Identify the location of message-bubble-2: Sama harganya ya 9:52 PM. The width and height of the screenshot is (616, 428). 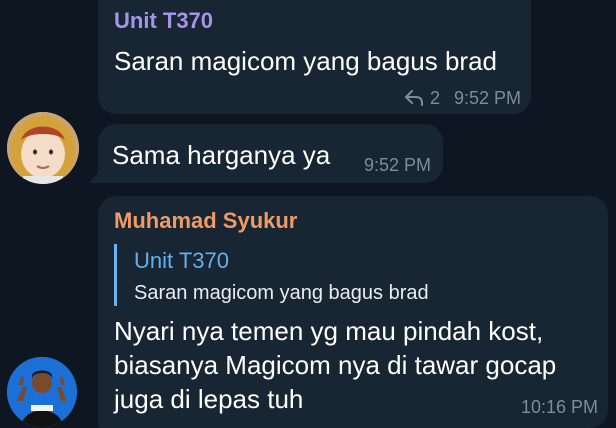
(266, 153).